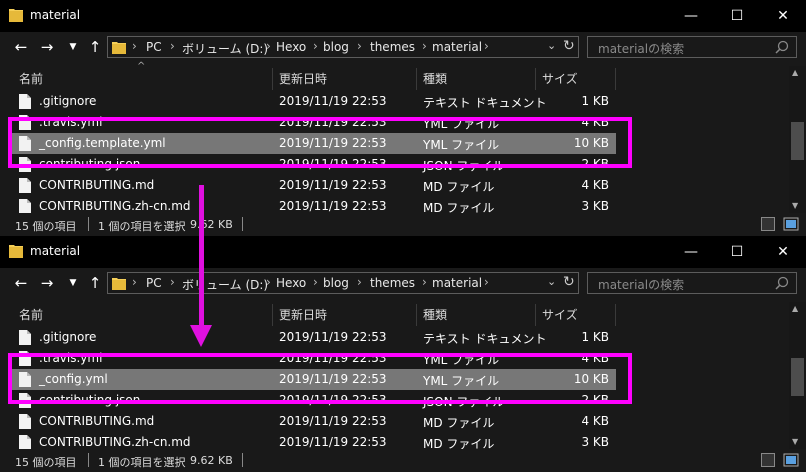 The height and width of the screenshot is (472, 806). I want to click on column-headers: ^ 名前 更新日時 種類 サイズ, so click(403, 75).